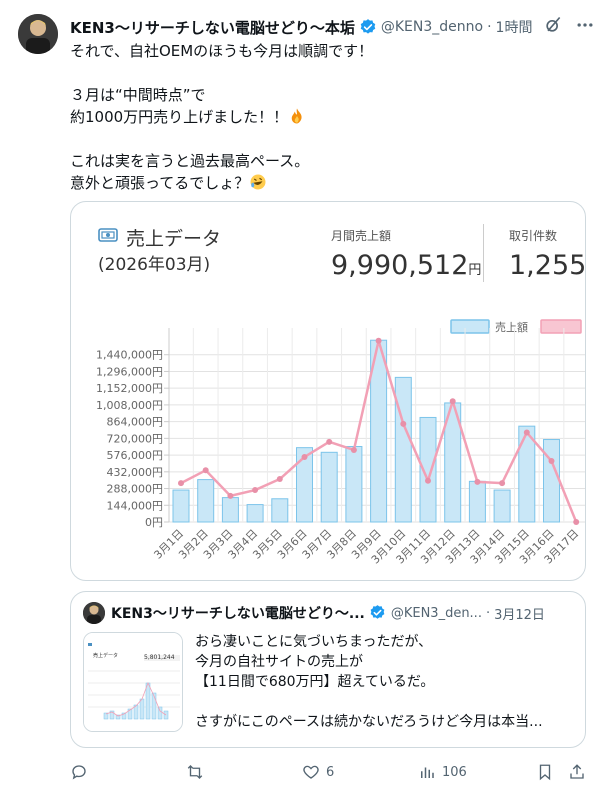 Image resolution: width=610 pixels, height=787 pixels. Describe the element at coordinates (190, 161) in the screenshot. I see `tweet-line: これは実を言うと過去最高ペース。` at that location.